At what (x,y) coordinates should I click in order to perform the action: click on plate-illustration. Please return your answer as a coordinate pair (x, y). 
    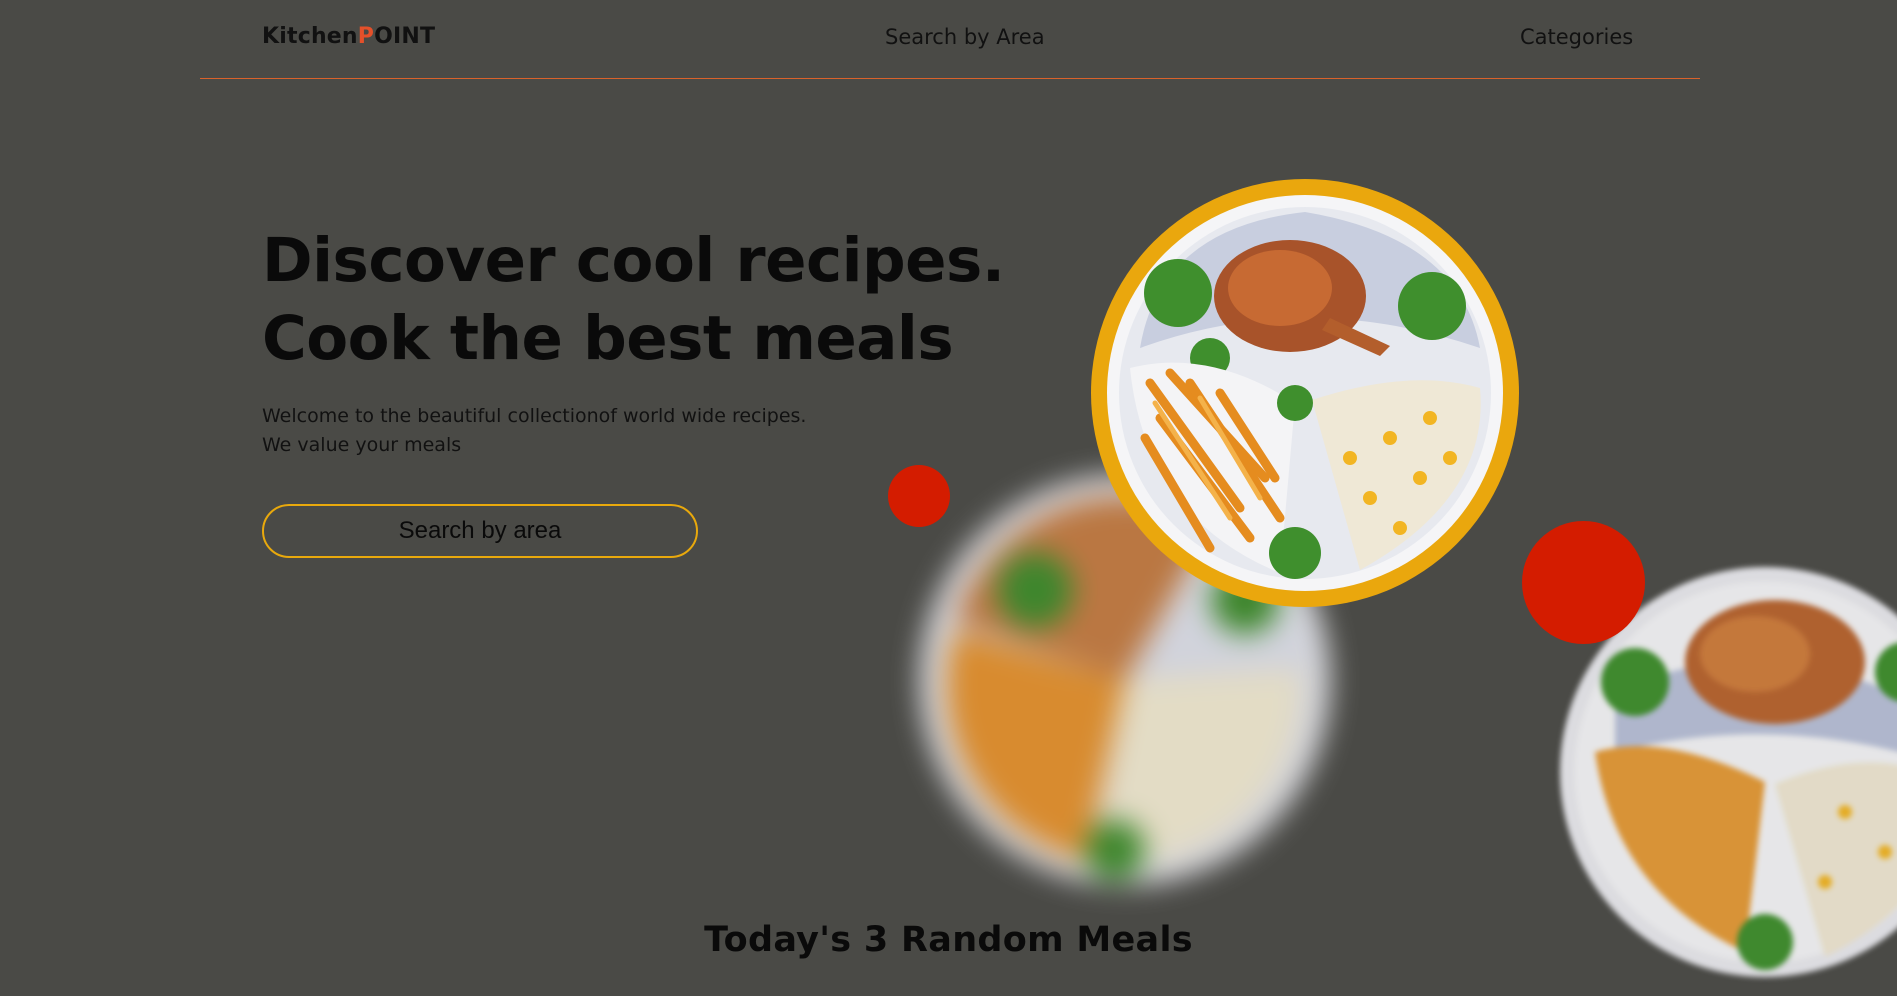
    Looking at the image, I should click on (1305, 393).